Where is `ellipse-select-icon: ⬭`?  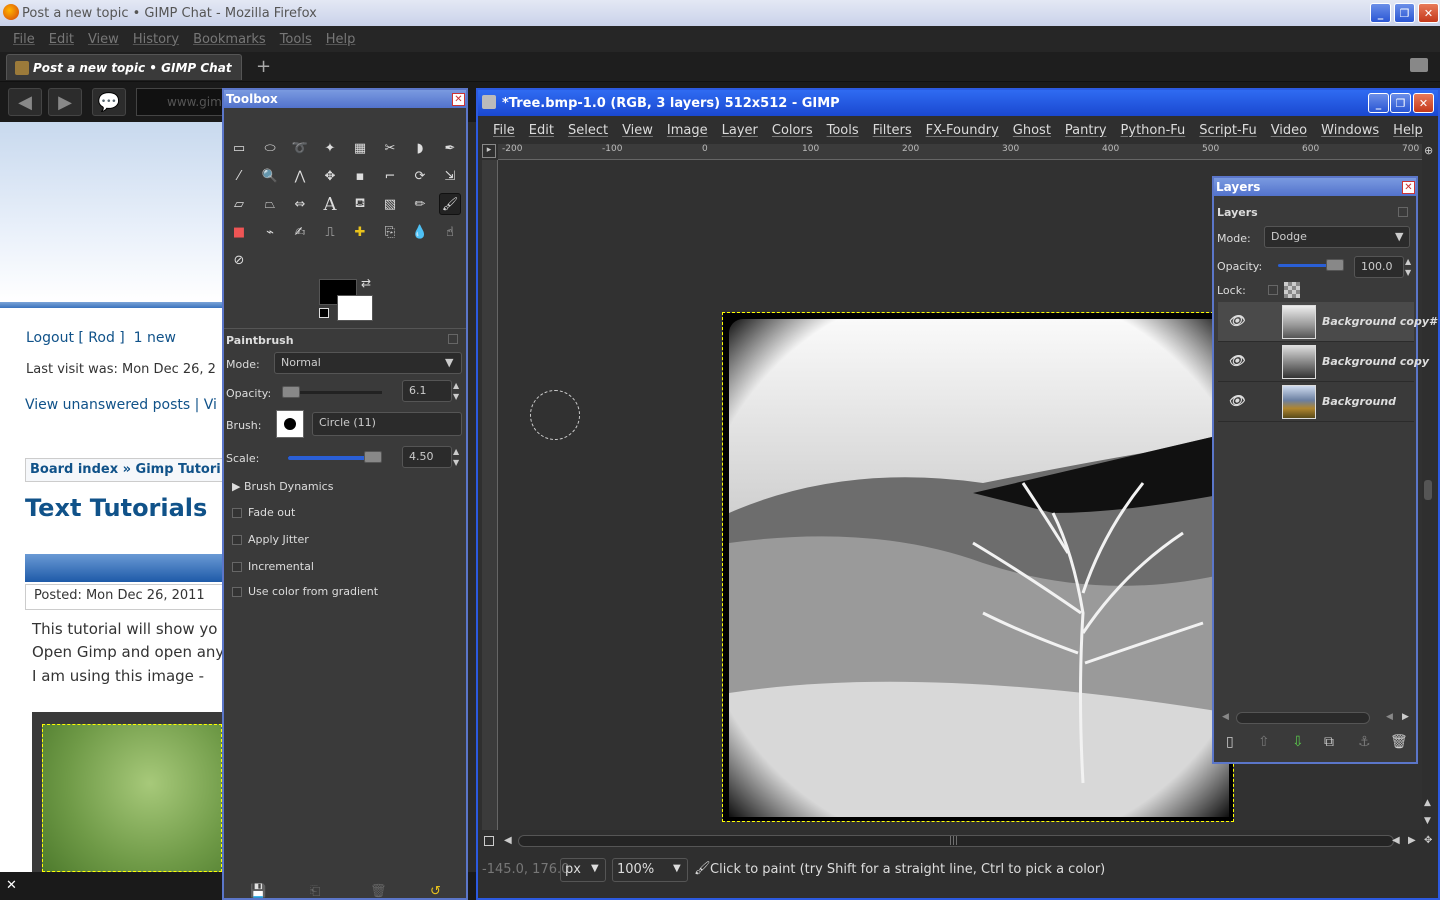 ellipse-select-icon: ⬭ is located at coordinates (270, 148).